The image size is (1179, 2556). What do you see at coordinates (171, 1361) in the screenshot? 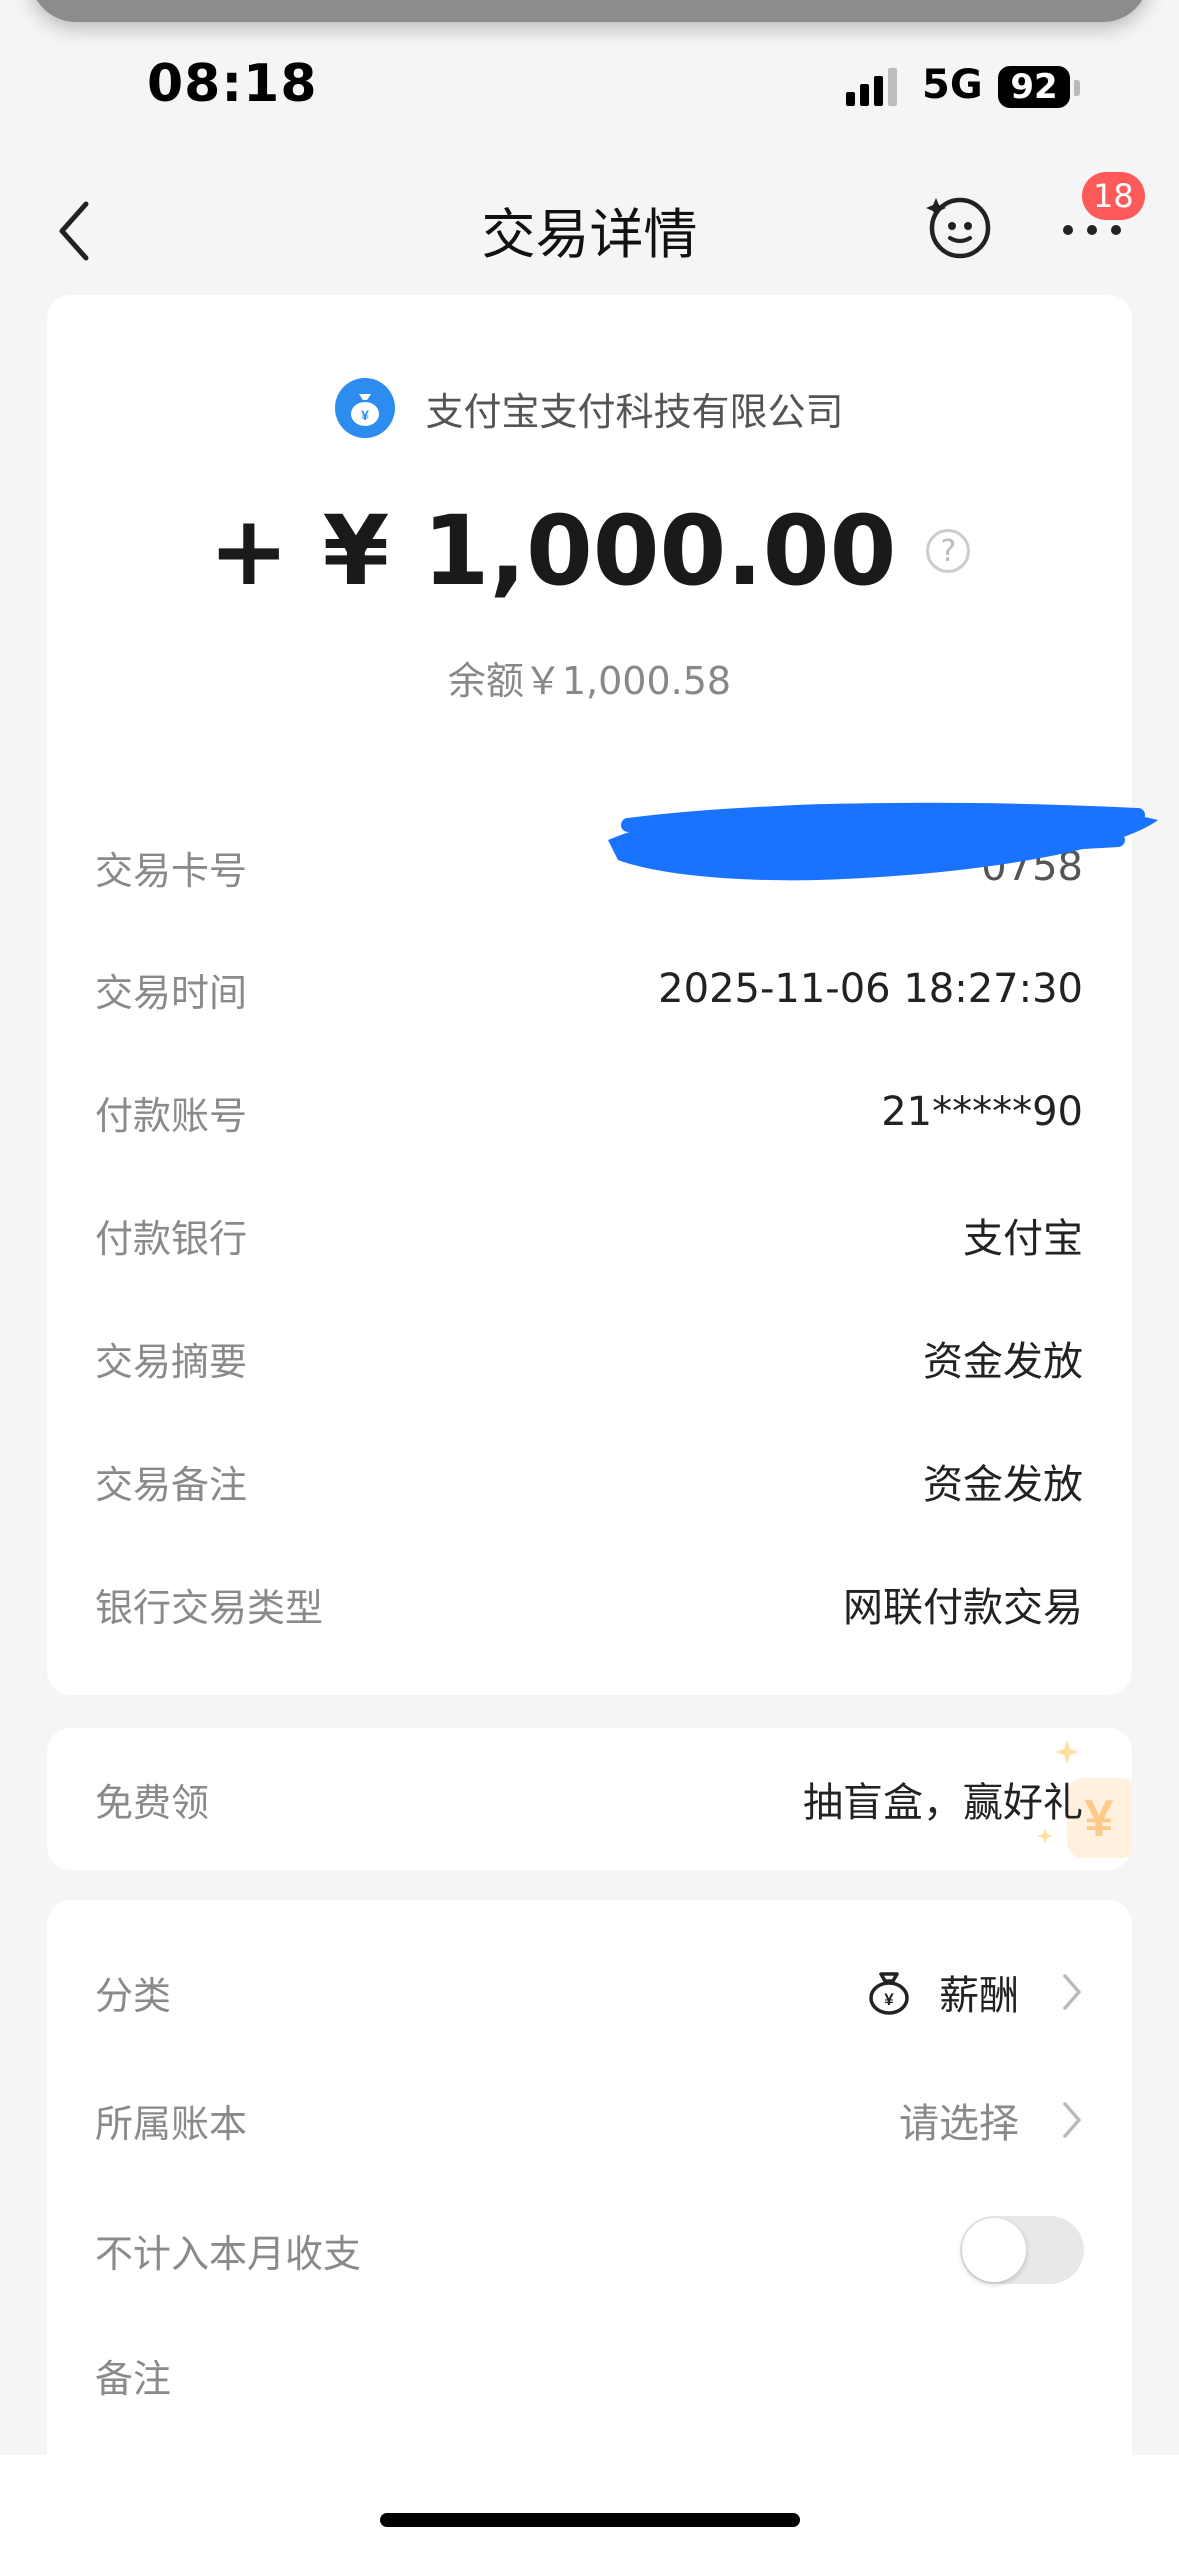
I see `detail-label: 交易摘要` at bounding box center [171, 1361].